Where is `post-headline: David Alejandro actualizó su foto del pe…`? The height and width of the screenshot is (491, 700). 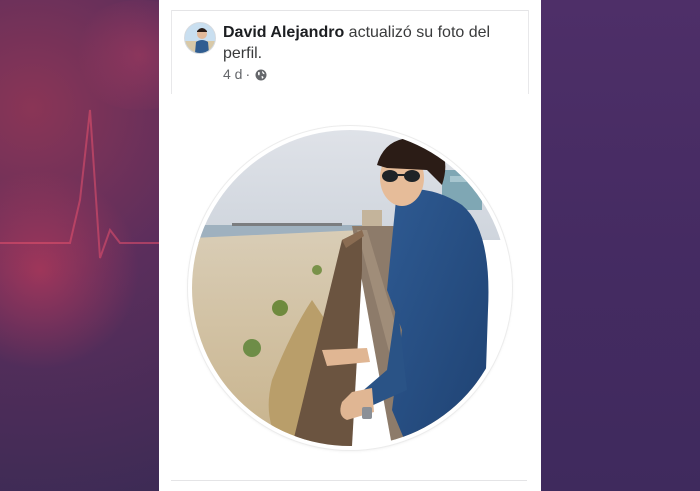
post-headline: David Alejandro actualizó su foto del pe… is located at coordinates (369, 43).